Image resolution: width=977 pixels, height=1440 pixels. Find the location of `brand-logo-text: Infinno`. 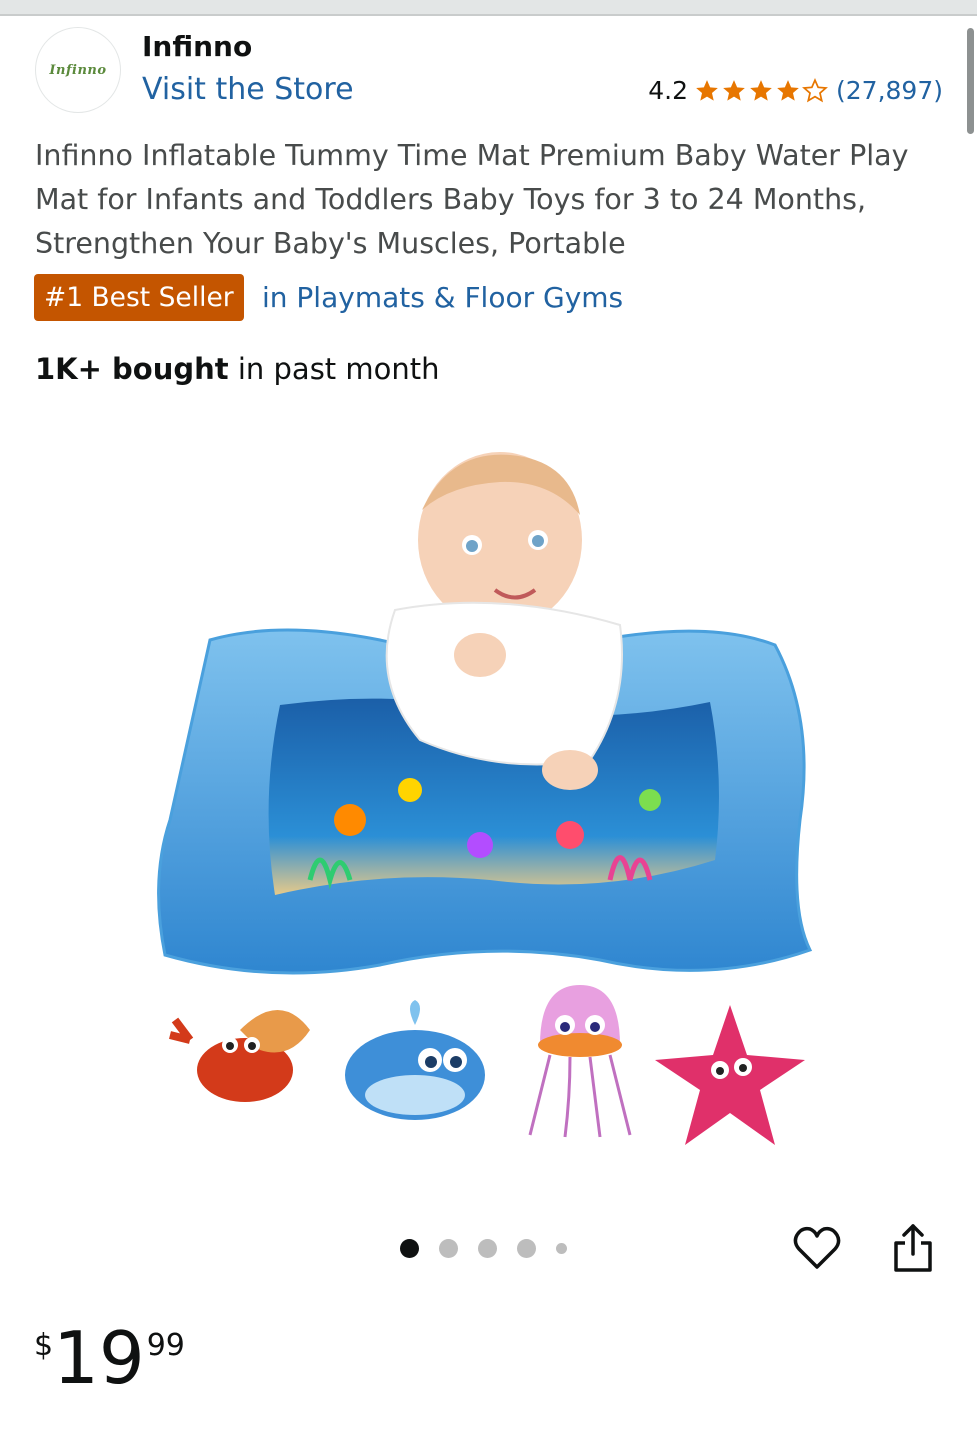

brand-logo-text: Infinno is located at coordinates (78, 70).